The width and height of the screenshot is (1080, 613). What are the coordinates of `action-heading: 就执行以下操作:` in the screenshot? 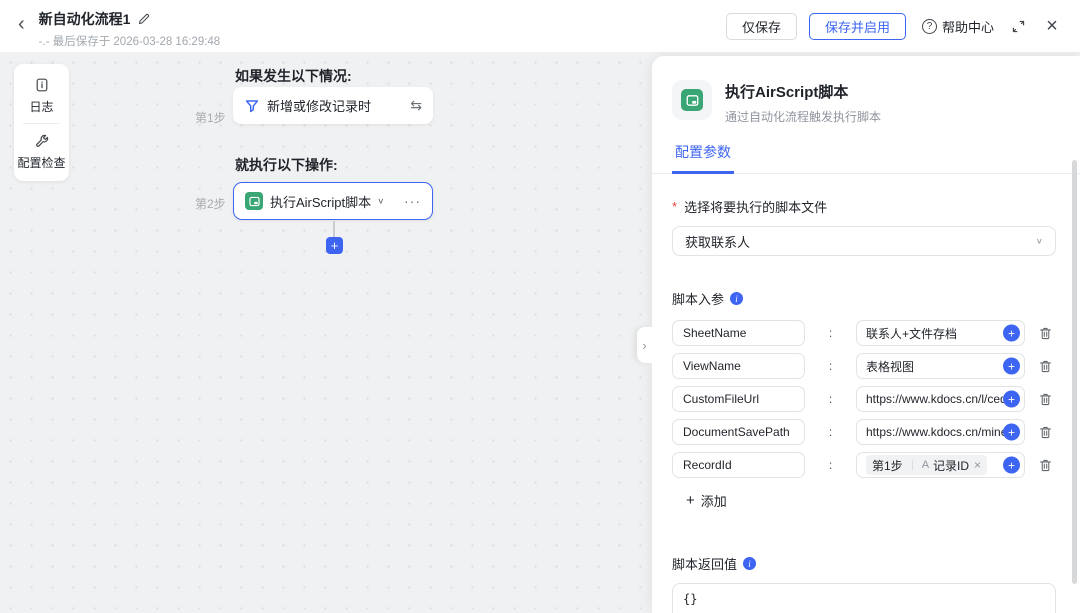 It's located at (286, 165).